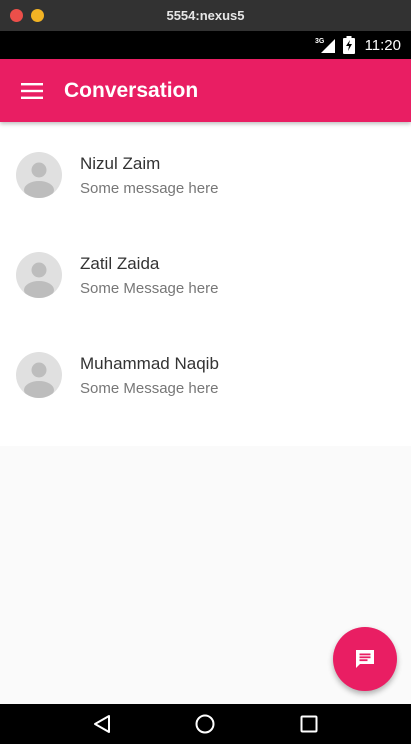 The height and width of the screenshot is (744, 411). What do you see at coordinates (16, 15) in the screenshot?
I see `window-close-button` at bounding box center [16, 15].